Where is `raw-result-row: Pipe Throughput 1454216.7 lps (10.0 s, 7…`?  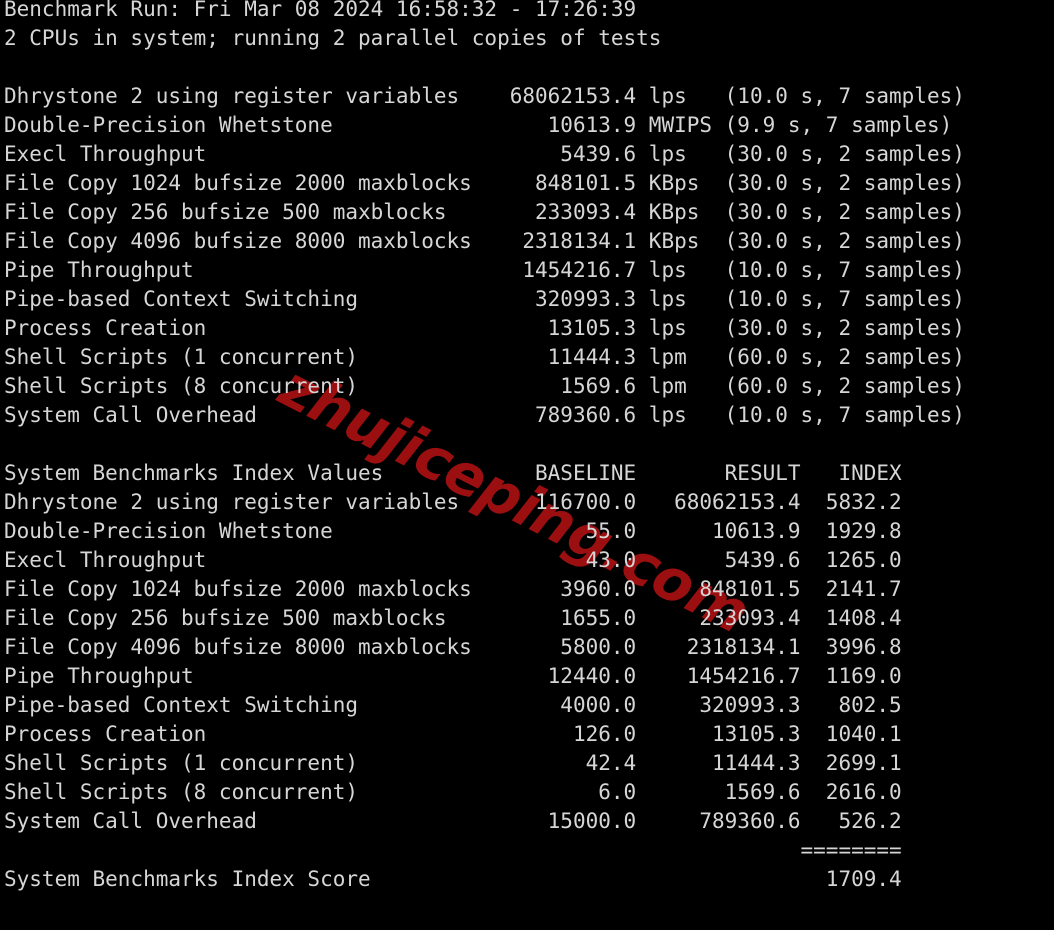 raw-result-row: Pipe Throughput 1454216.7 lps (10.0 s, 7… is located at coordinates (484, 270).